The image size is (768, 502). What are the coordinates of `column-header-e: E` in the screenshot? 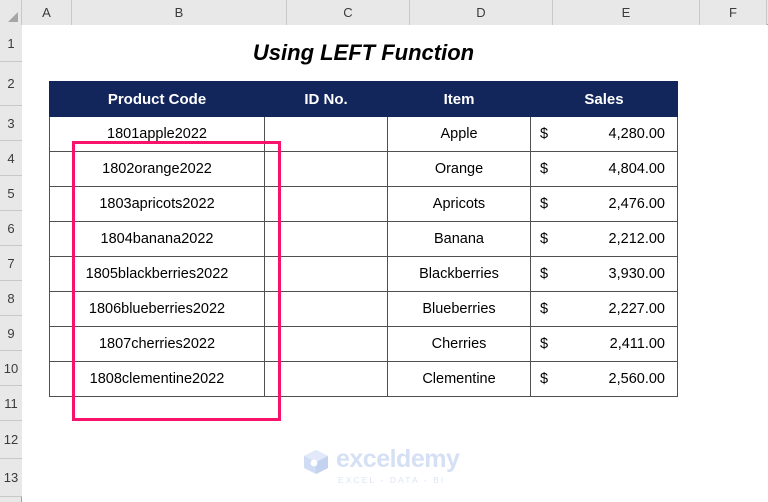 It's located at (626, 12).